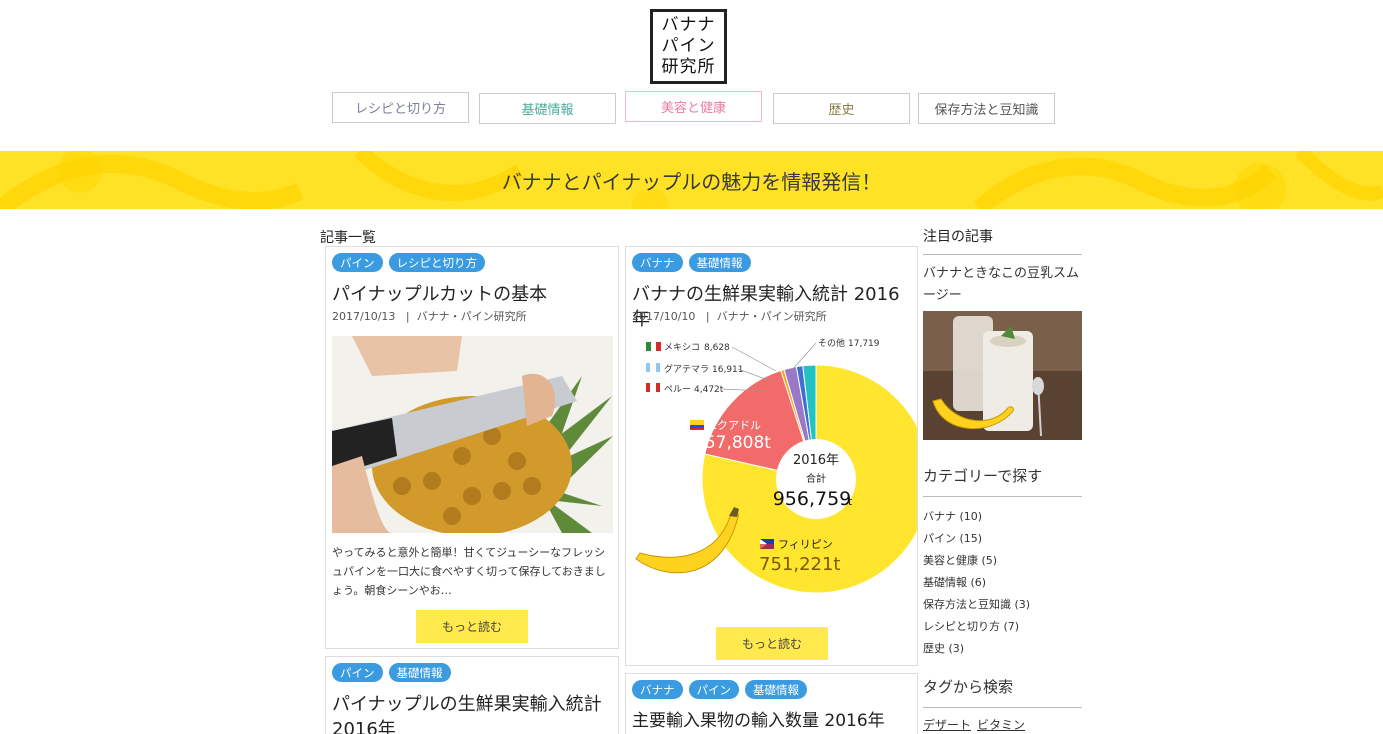  Describe the element at coordinates (682, 348) in the screenshot. I see `slice-label: メキシコ` at that location.